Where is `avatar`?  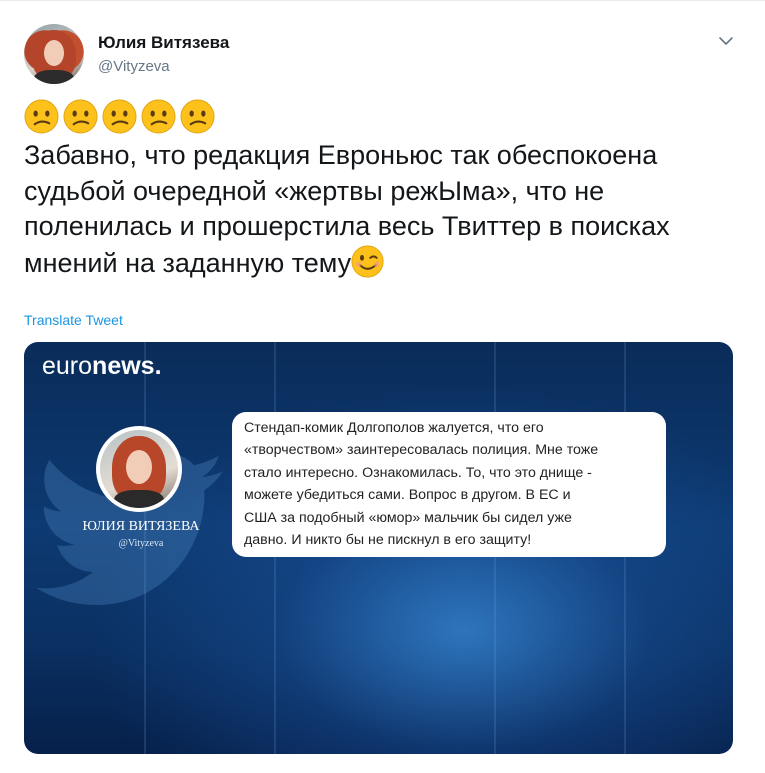 avatar is located at coordinates (54, 54).